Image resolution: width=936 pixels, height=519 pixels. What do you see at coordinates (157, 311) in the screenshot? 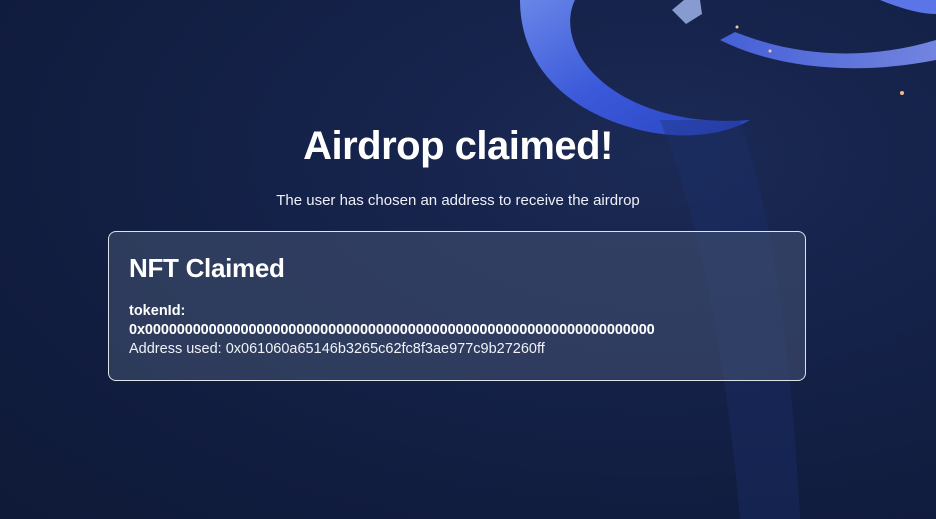
I see `token-id-label: tokenId:` at bounding box center [157, 311].